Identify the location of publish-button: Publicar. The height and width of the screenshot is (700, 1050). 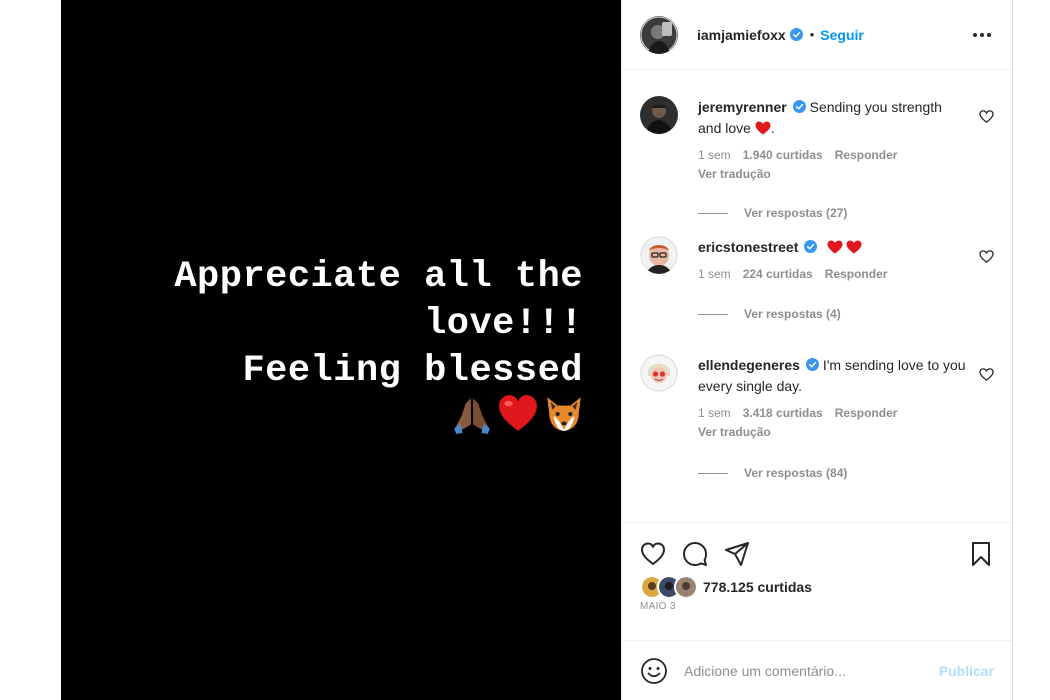
(966, 671).